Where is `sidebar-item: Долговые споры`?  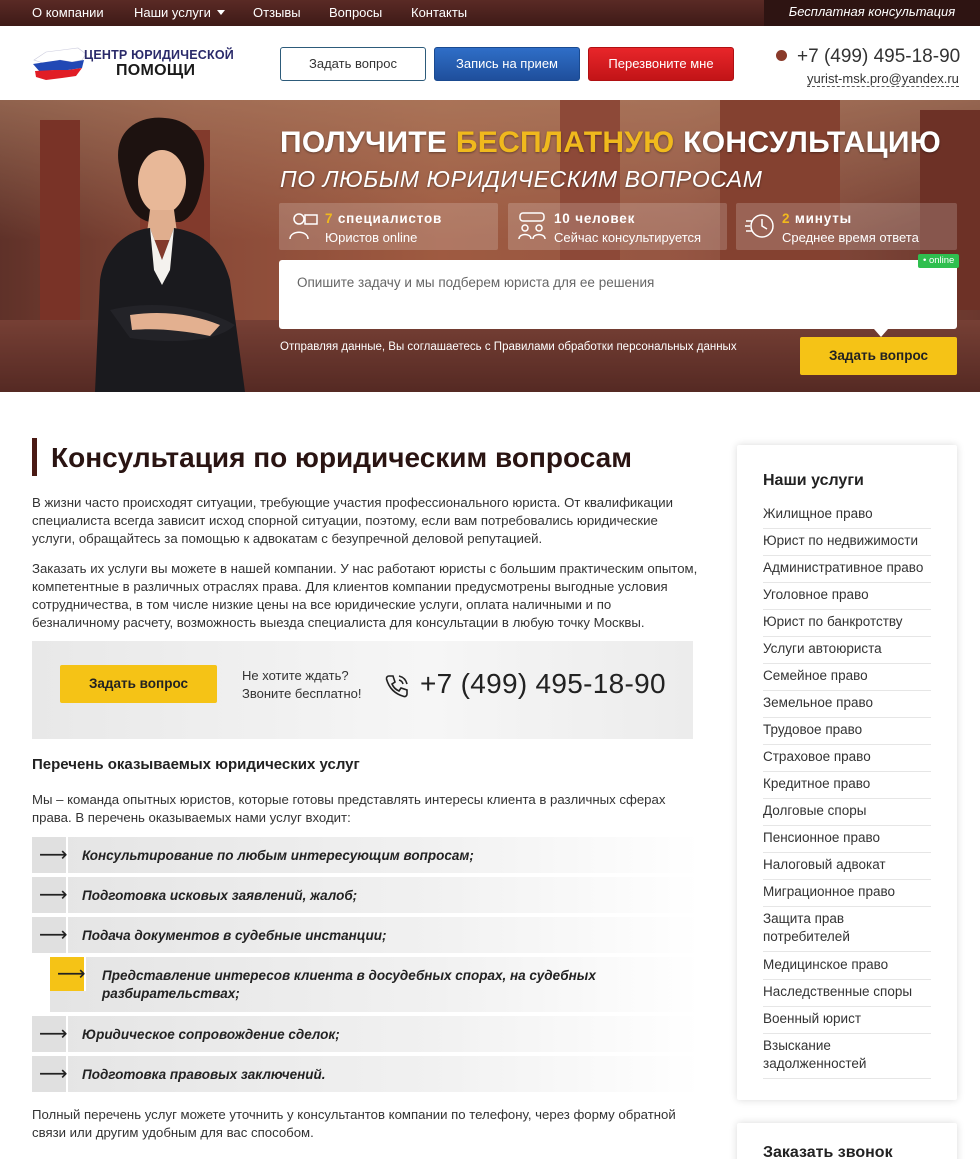
sidebar-item: Долговые споры is located at coordinates (847, 814).